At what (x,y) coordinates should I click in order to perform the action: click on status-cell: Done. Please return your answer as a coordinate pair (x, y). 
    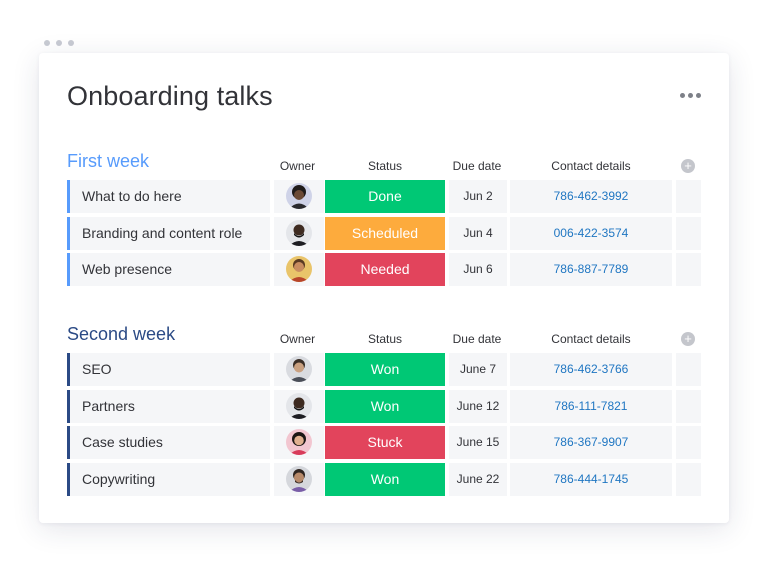
    Looking at the image, I should click on (385, 196).